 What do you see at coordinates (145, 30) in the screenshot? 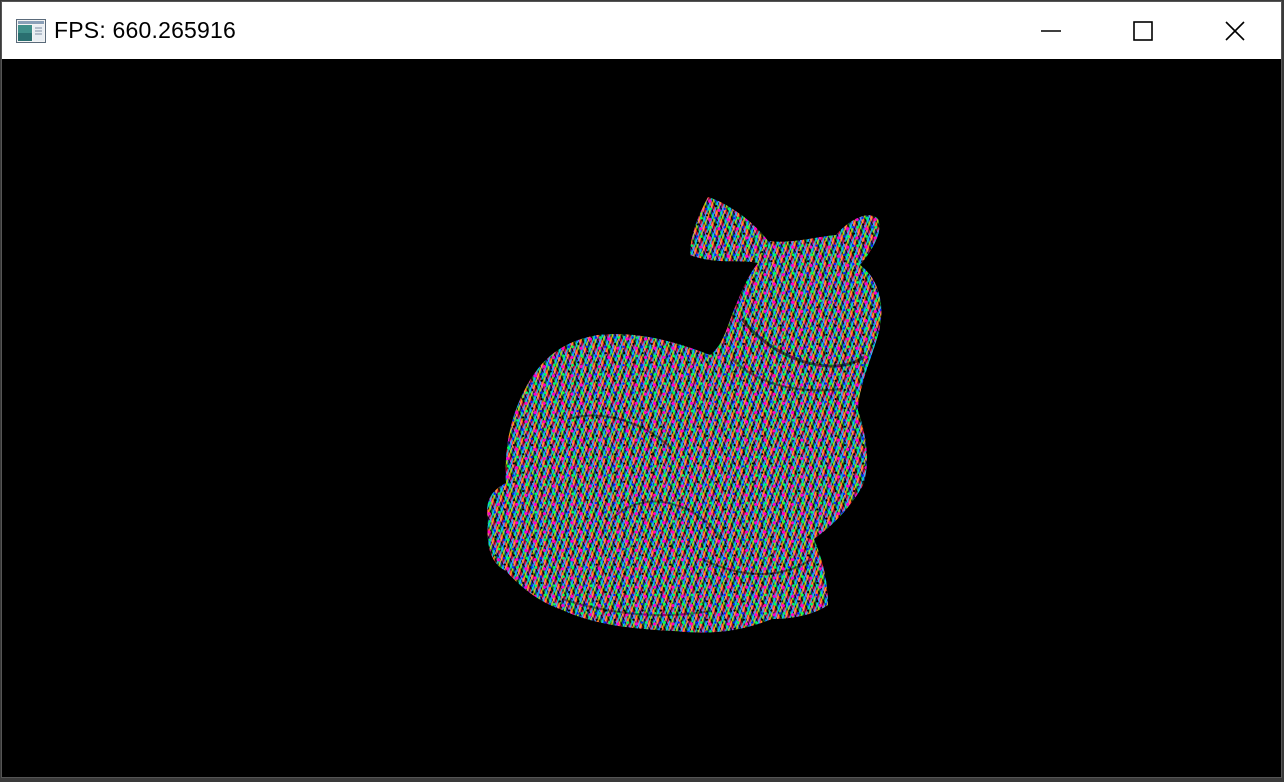
I see `window-title: FPS: 660.265916` at bounding box center [145, 30].